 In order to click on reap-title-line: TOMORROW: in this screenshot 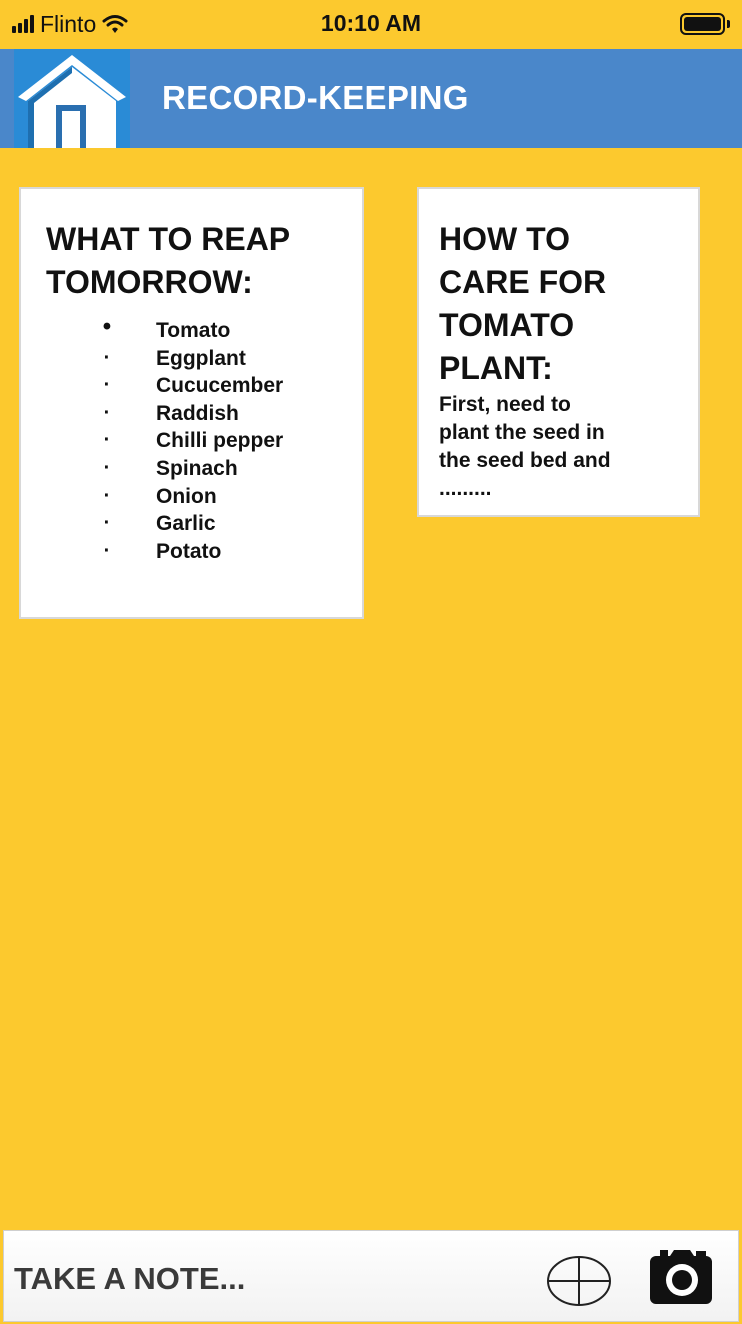, I will do `click(149, 282)`.